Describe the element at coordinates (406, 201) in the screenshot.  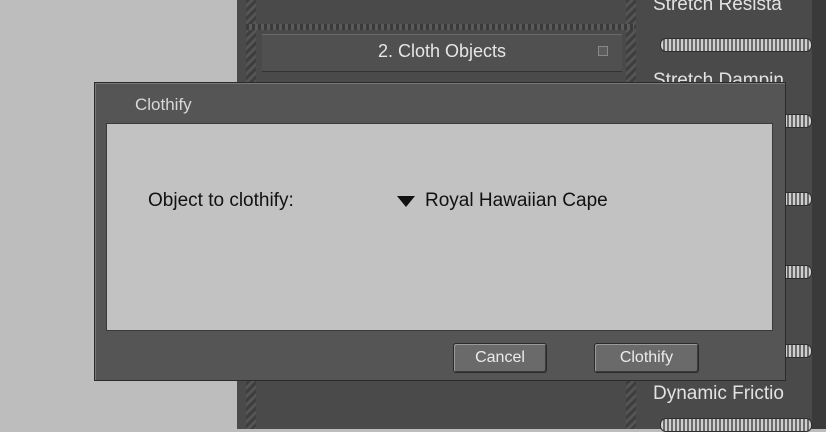
I see `dropdown-arrow-icon` at that location.